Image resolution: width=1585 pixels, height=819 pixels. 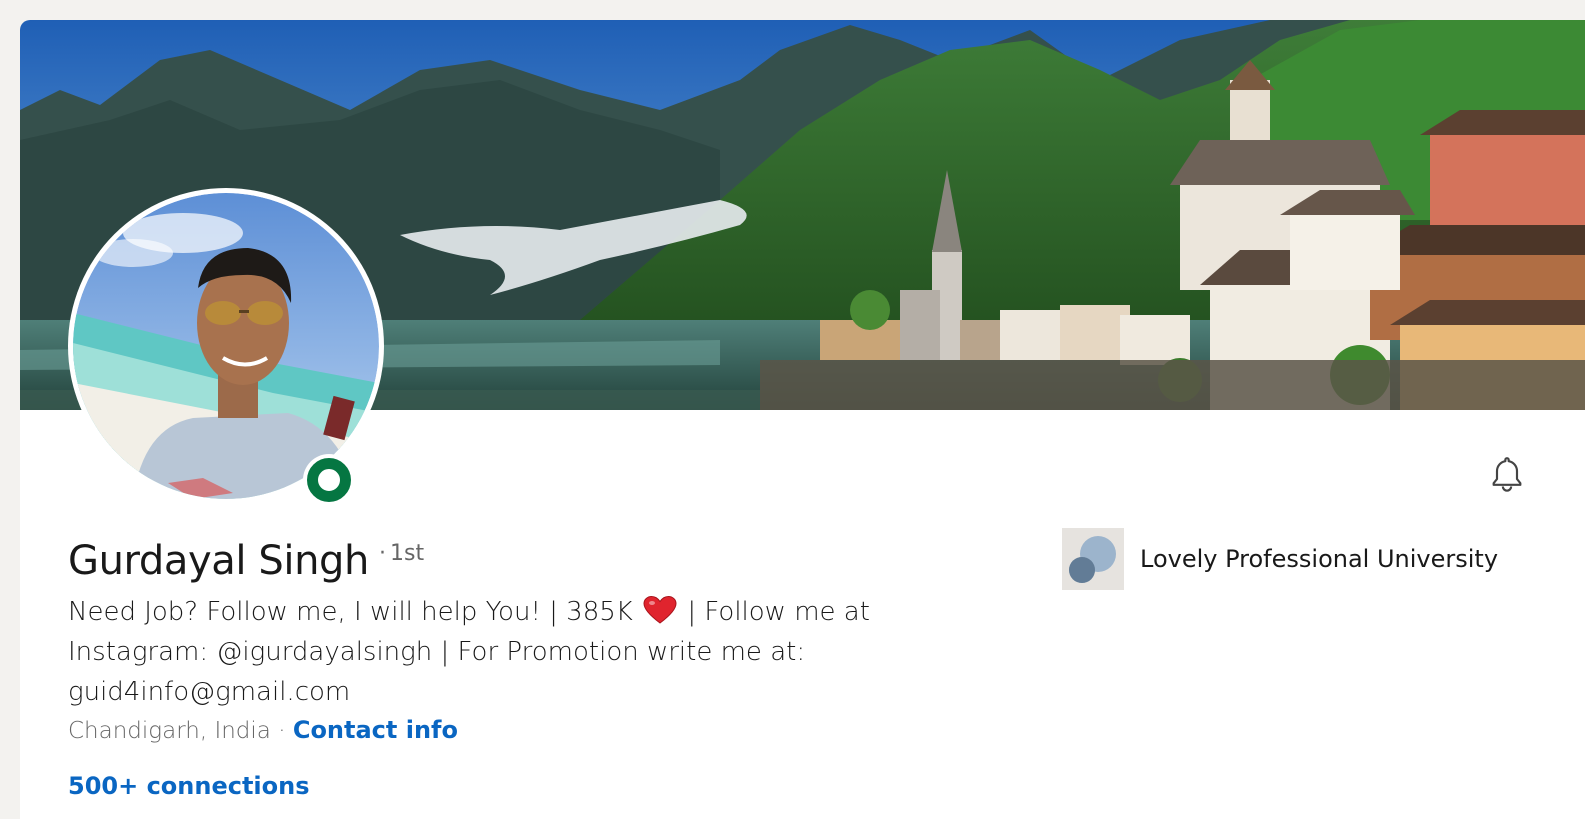 I want to click on school-name: Lovely Professional University, so click(x=1319, y=559).